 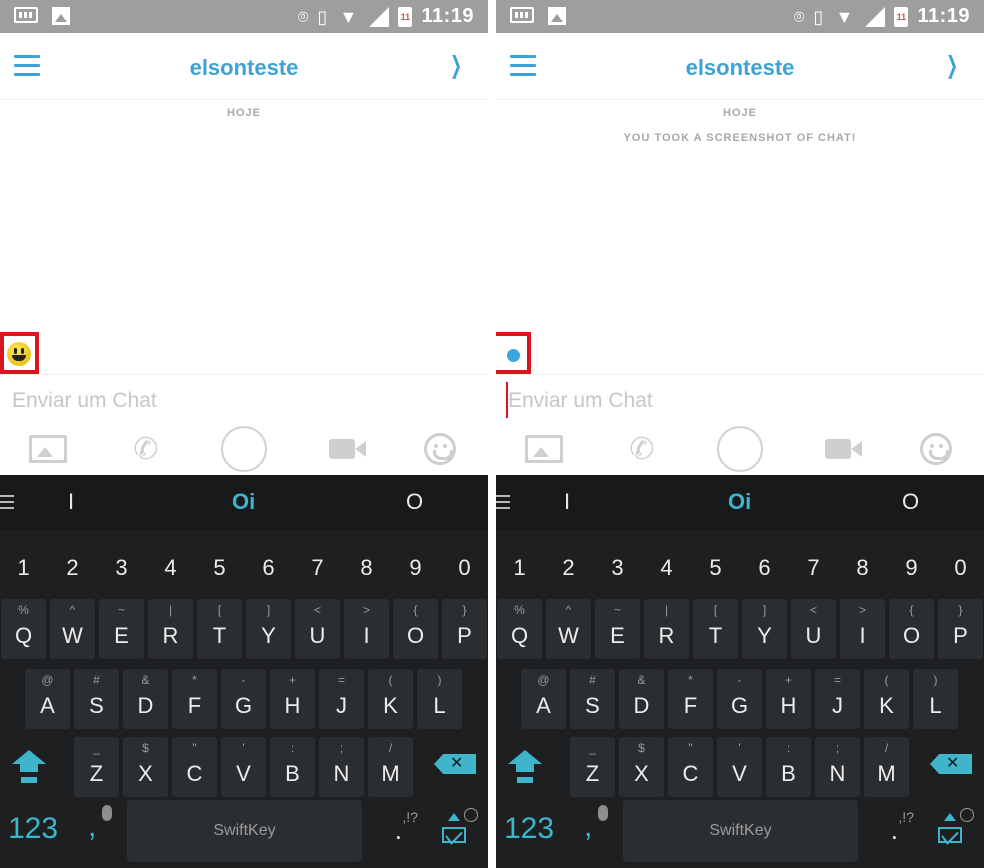 What do you see at coordinates (837, 699) in the screenshot?
I see `key-j: = J` at bounding box center [837, 699].